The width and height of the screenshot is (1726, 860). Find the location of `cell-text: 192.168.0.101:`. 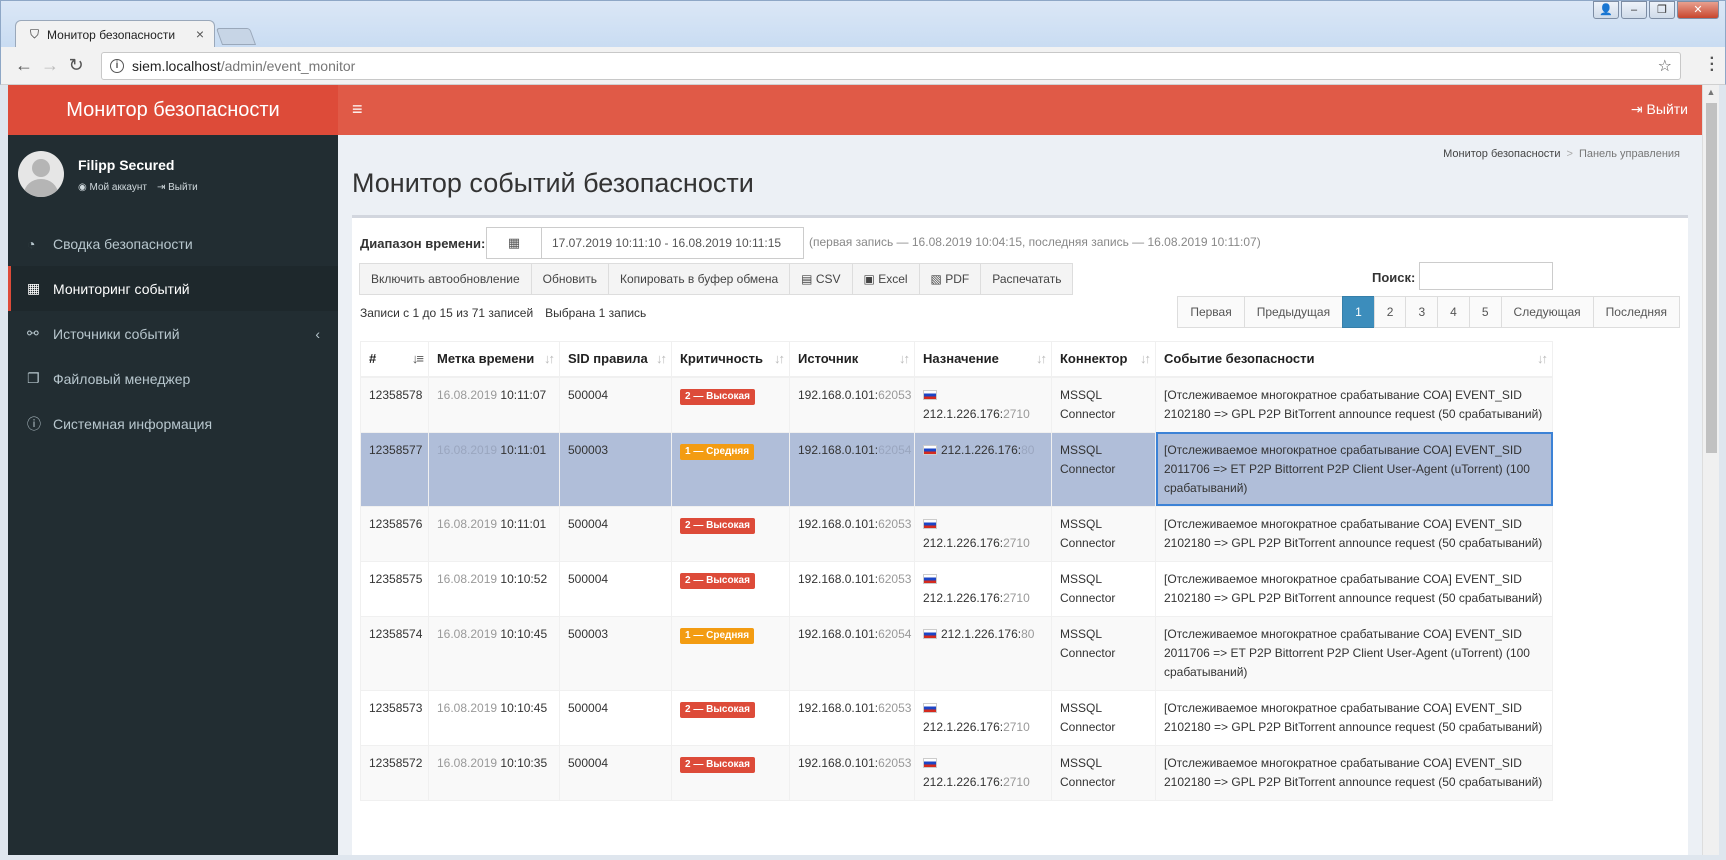

cell-text: 192.168.0.101: is located at coordinates (838, 523).